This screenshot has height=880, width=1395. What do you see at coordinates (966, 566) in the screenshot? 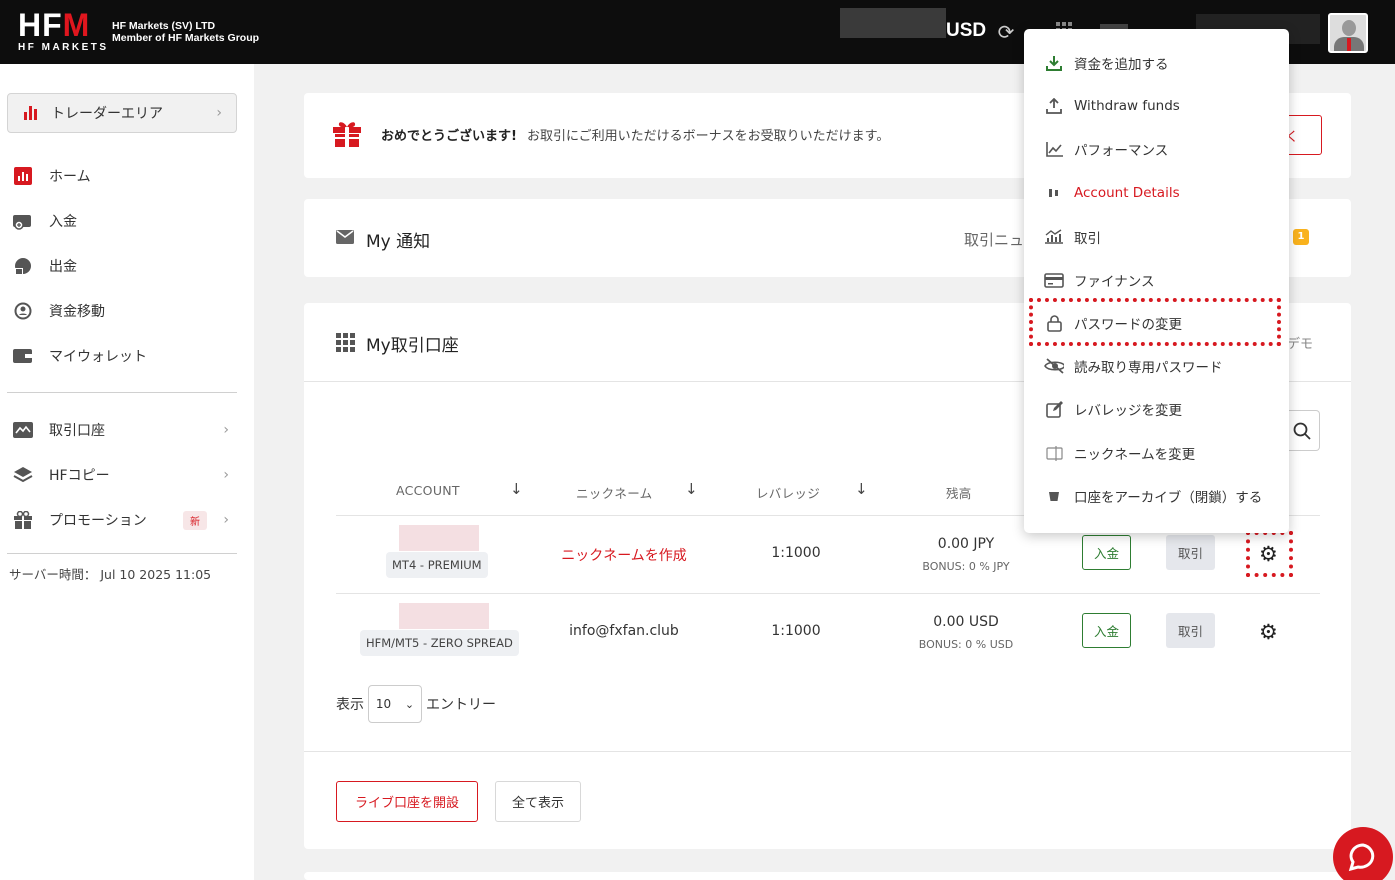
I see `bonus-value: BONUS: 0 % JPY` at bounding box center [966, 566].